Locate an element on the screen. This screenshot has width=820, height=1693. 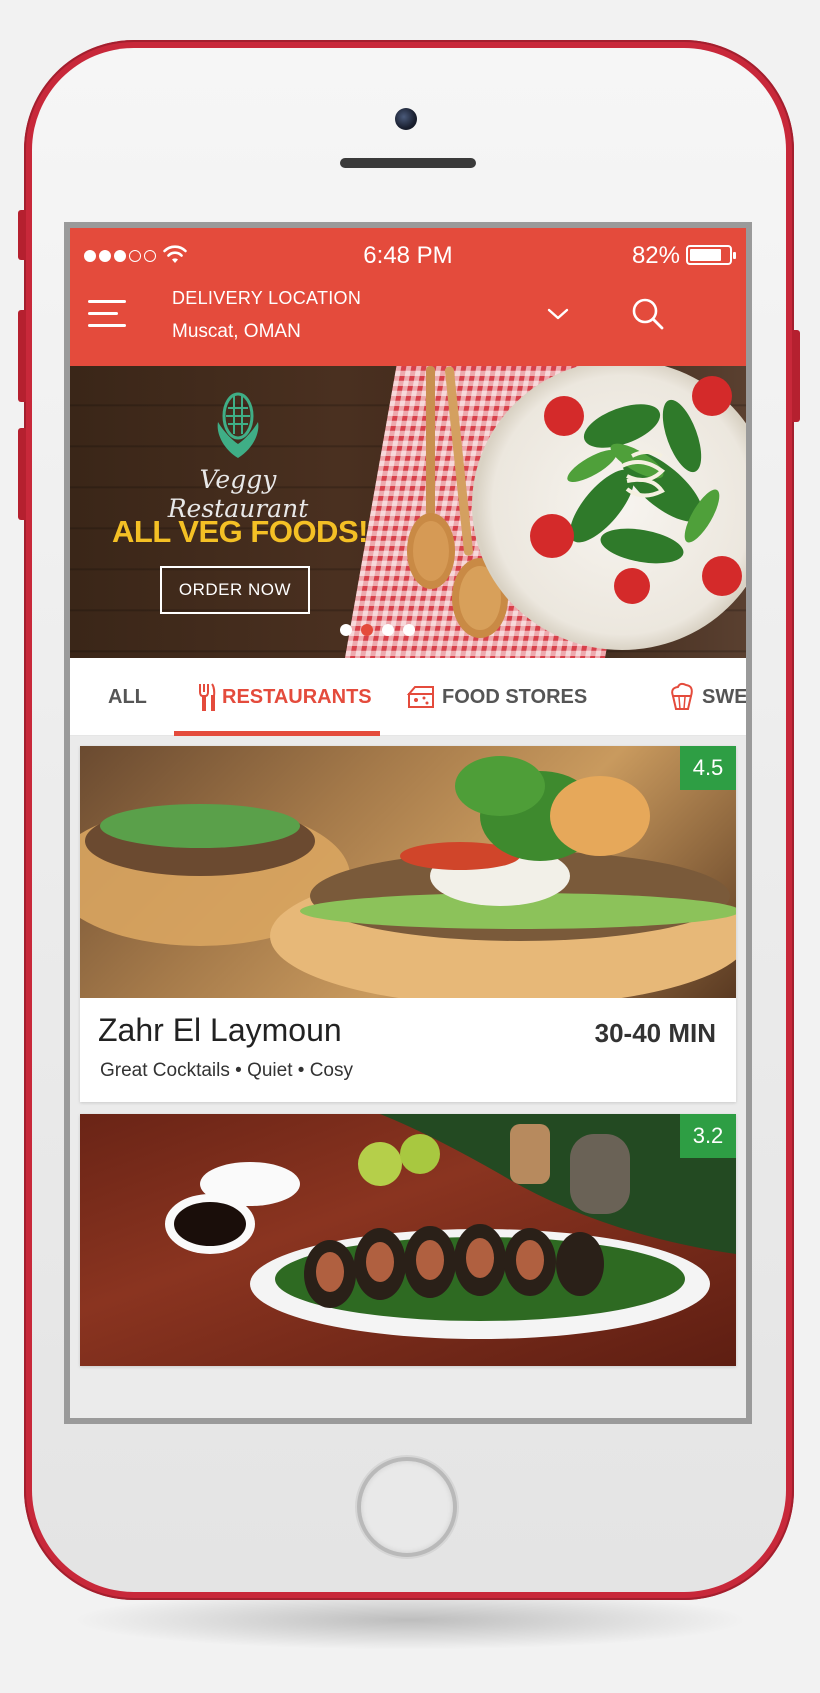
tab-label: ALL is located at coordinates (127, 696).